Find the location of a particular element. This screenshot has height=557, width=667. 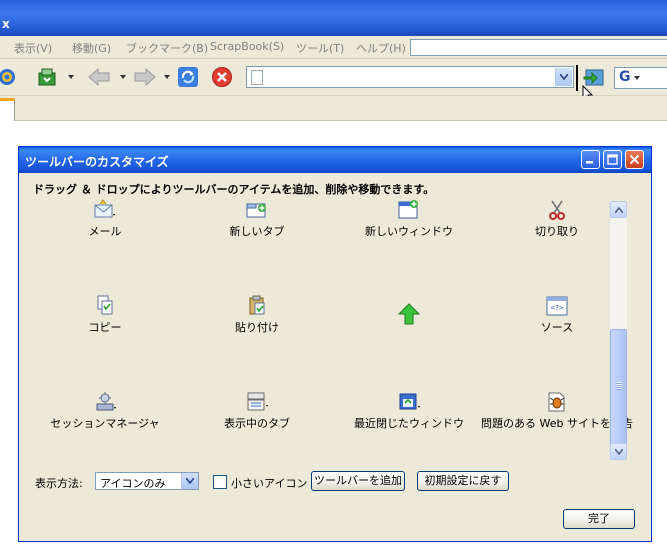

palette-item-new-window: 新しいウィンドウ is located at coordinates (409, 219).